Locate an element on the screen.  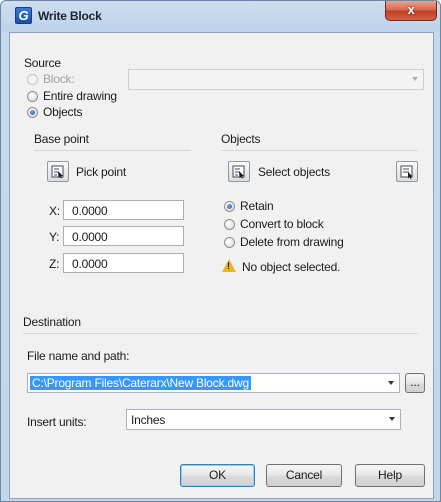
quick-select-button is located at coordinates (407, 171).